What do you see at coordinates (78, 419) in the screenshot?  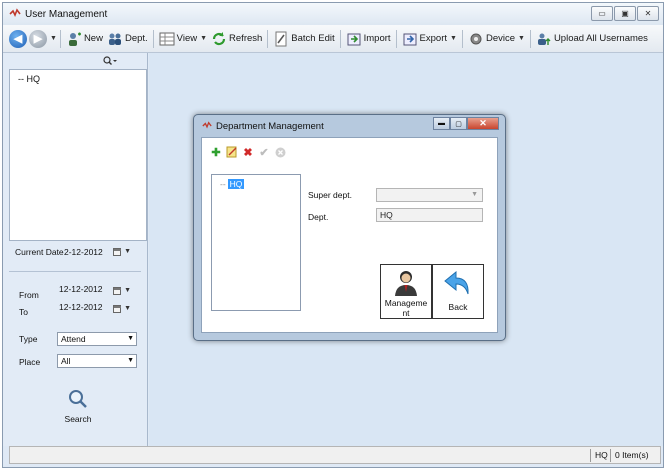 I see `search-label: Search` at bounding box center [78, 419].